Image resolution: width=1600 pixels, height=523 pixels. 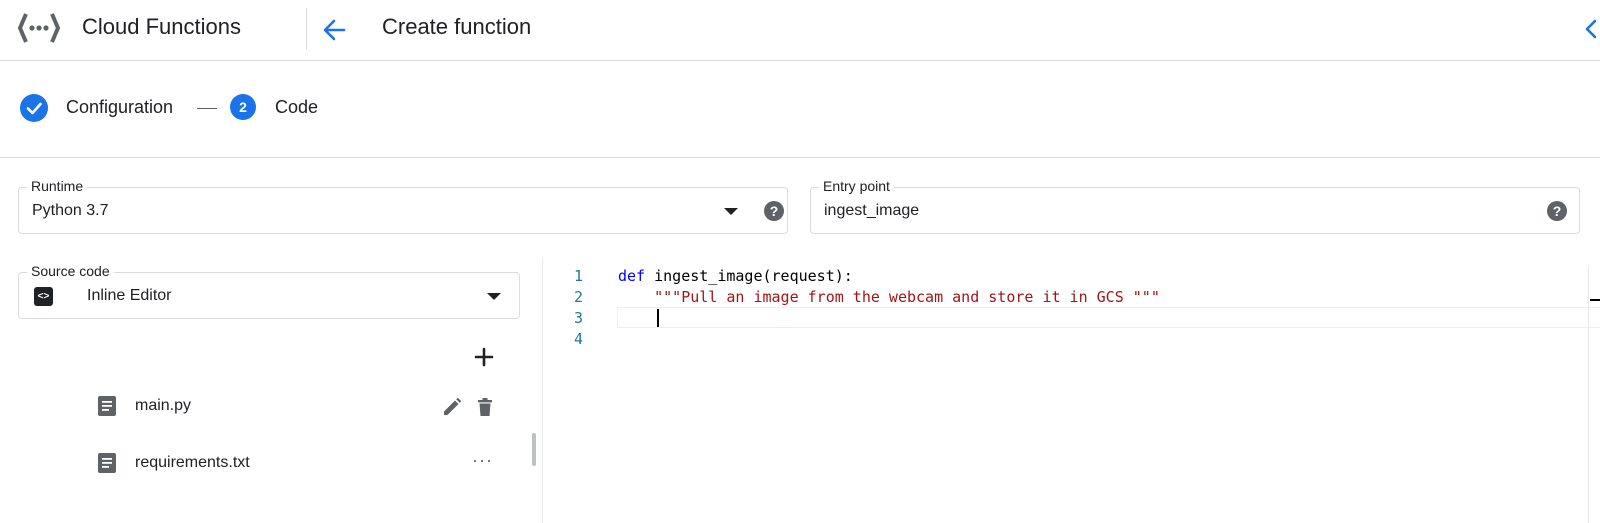 What do you see at coordinates (484, 357) in the screenshot?
I see `add-file-icon` at bounding box center [484, 357].